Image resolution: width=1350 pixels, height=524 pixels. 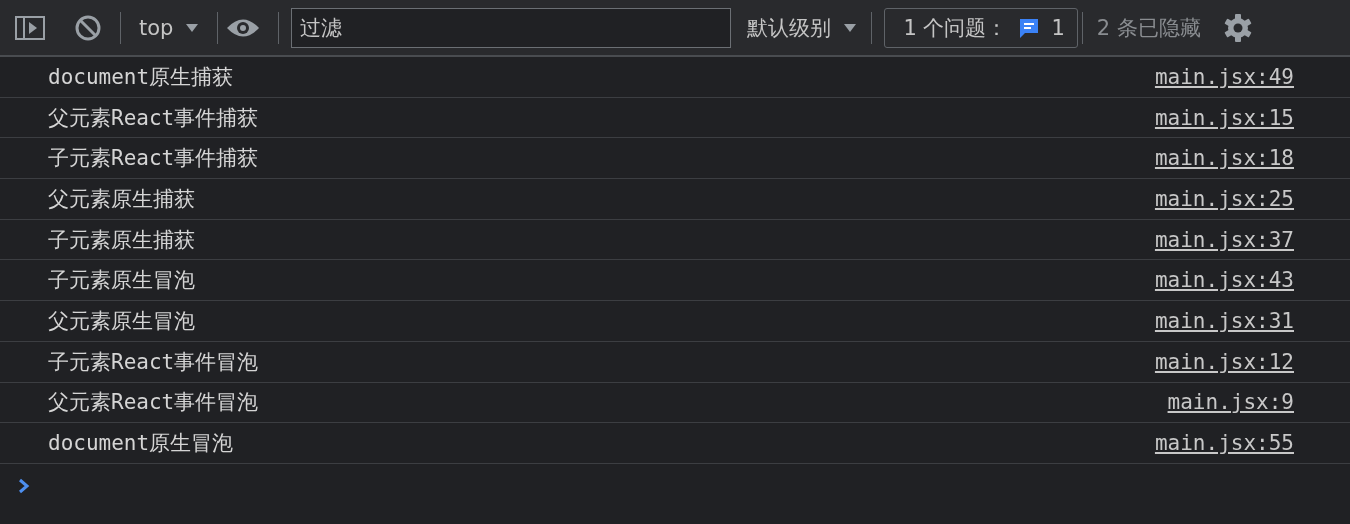 I want to click on log-message: 子元素原生捕获, so click(x=121, y=240).